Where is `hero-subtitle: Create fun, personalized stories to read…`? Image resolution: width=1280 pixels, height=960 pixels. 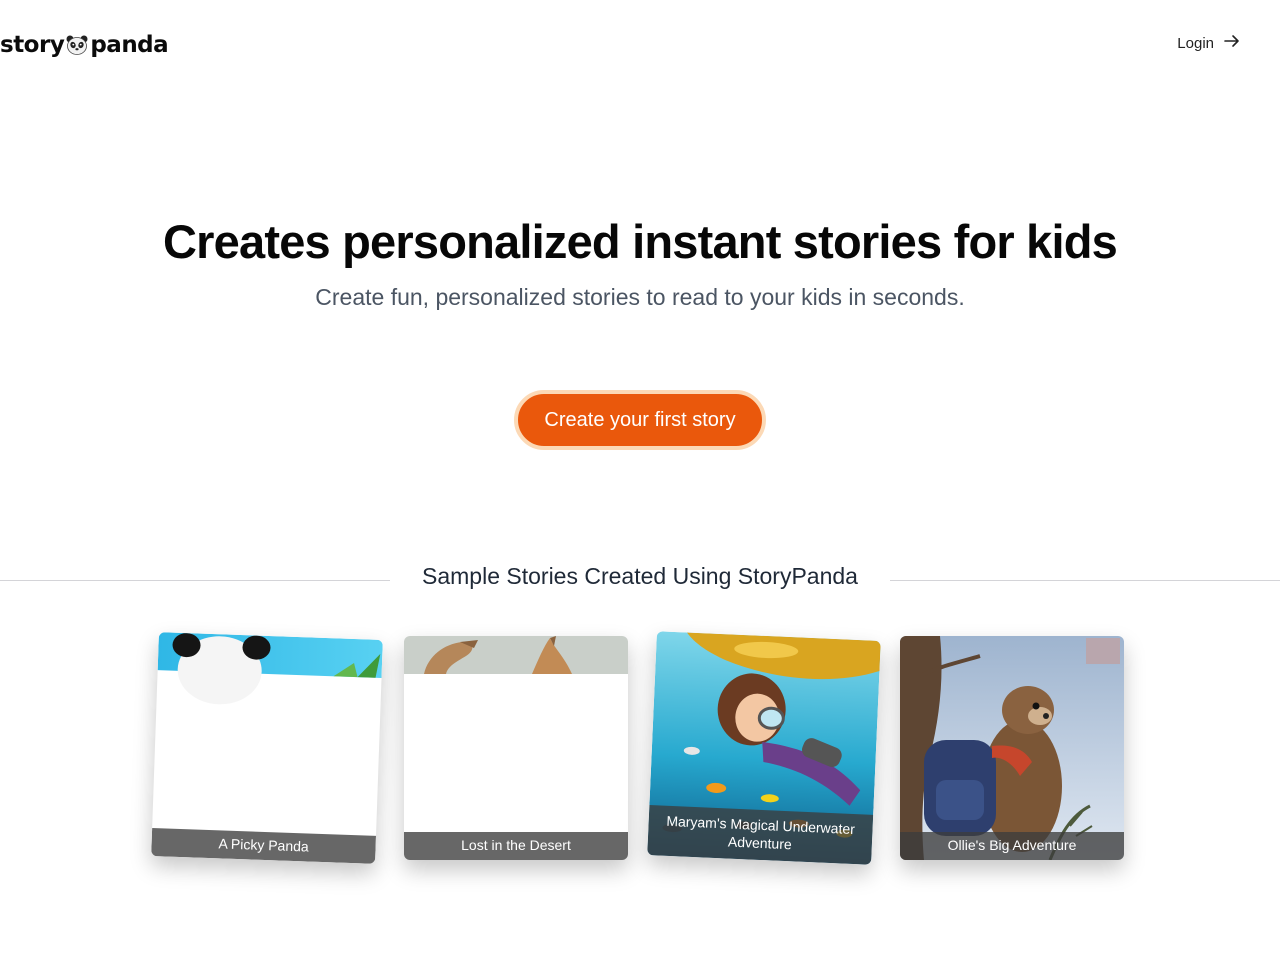
hero-subtitle: Create fun, personalized stories to read… is located at coordinates (640, 297).